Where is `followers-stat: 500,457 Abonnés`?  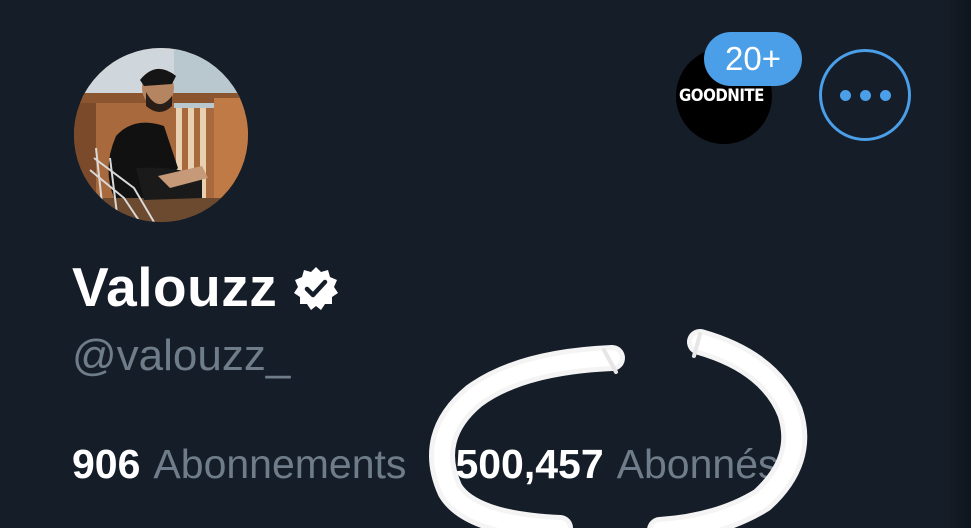 followers-stat: 500,457 Abonnés is located at coordinates (616, 464).